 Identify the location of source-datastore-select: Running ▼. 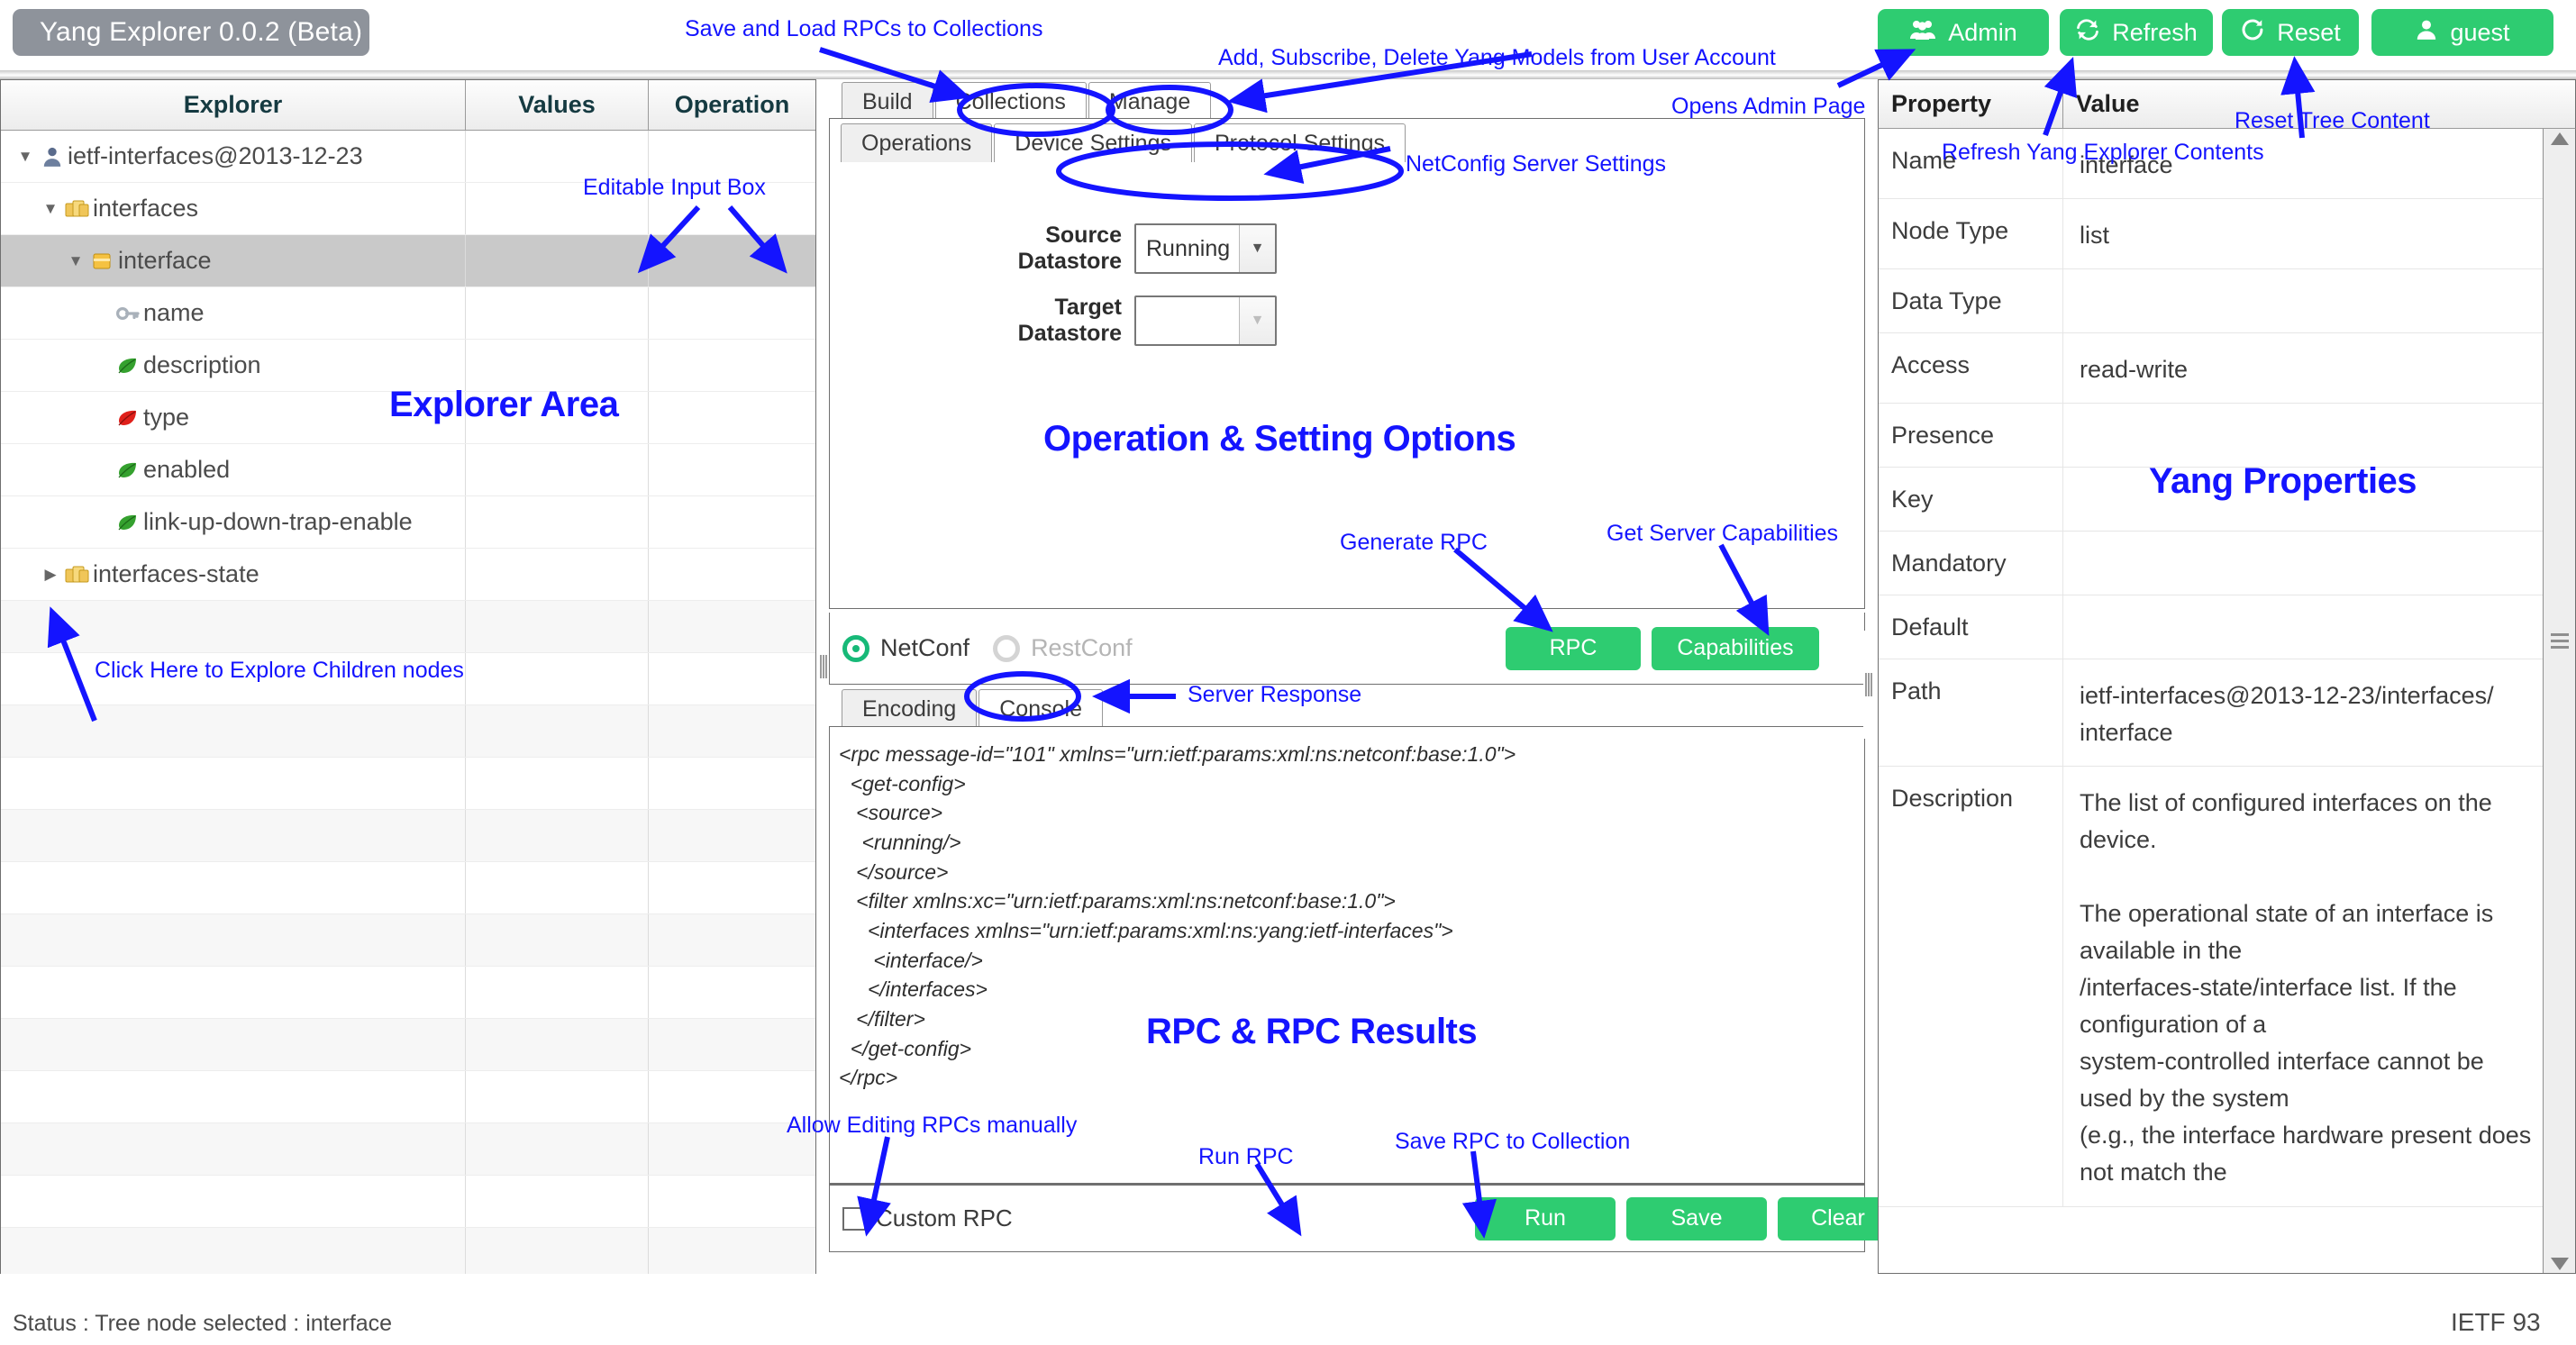
(1205, 249).